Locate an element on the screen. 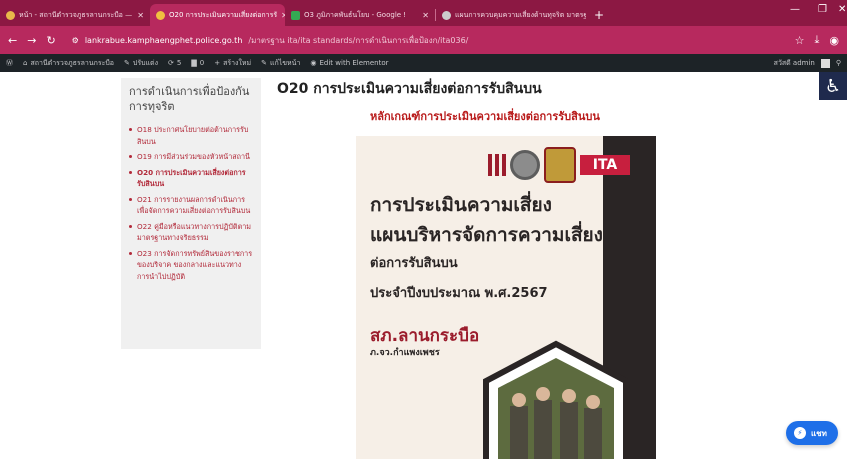 This screenshot has height=459, width=847. updates-link: ⟳ 5 is located at coordinates (174, 63).